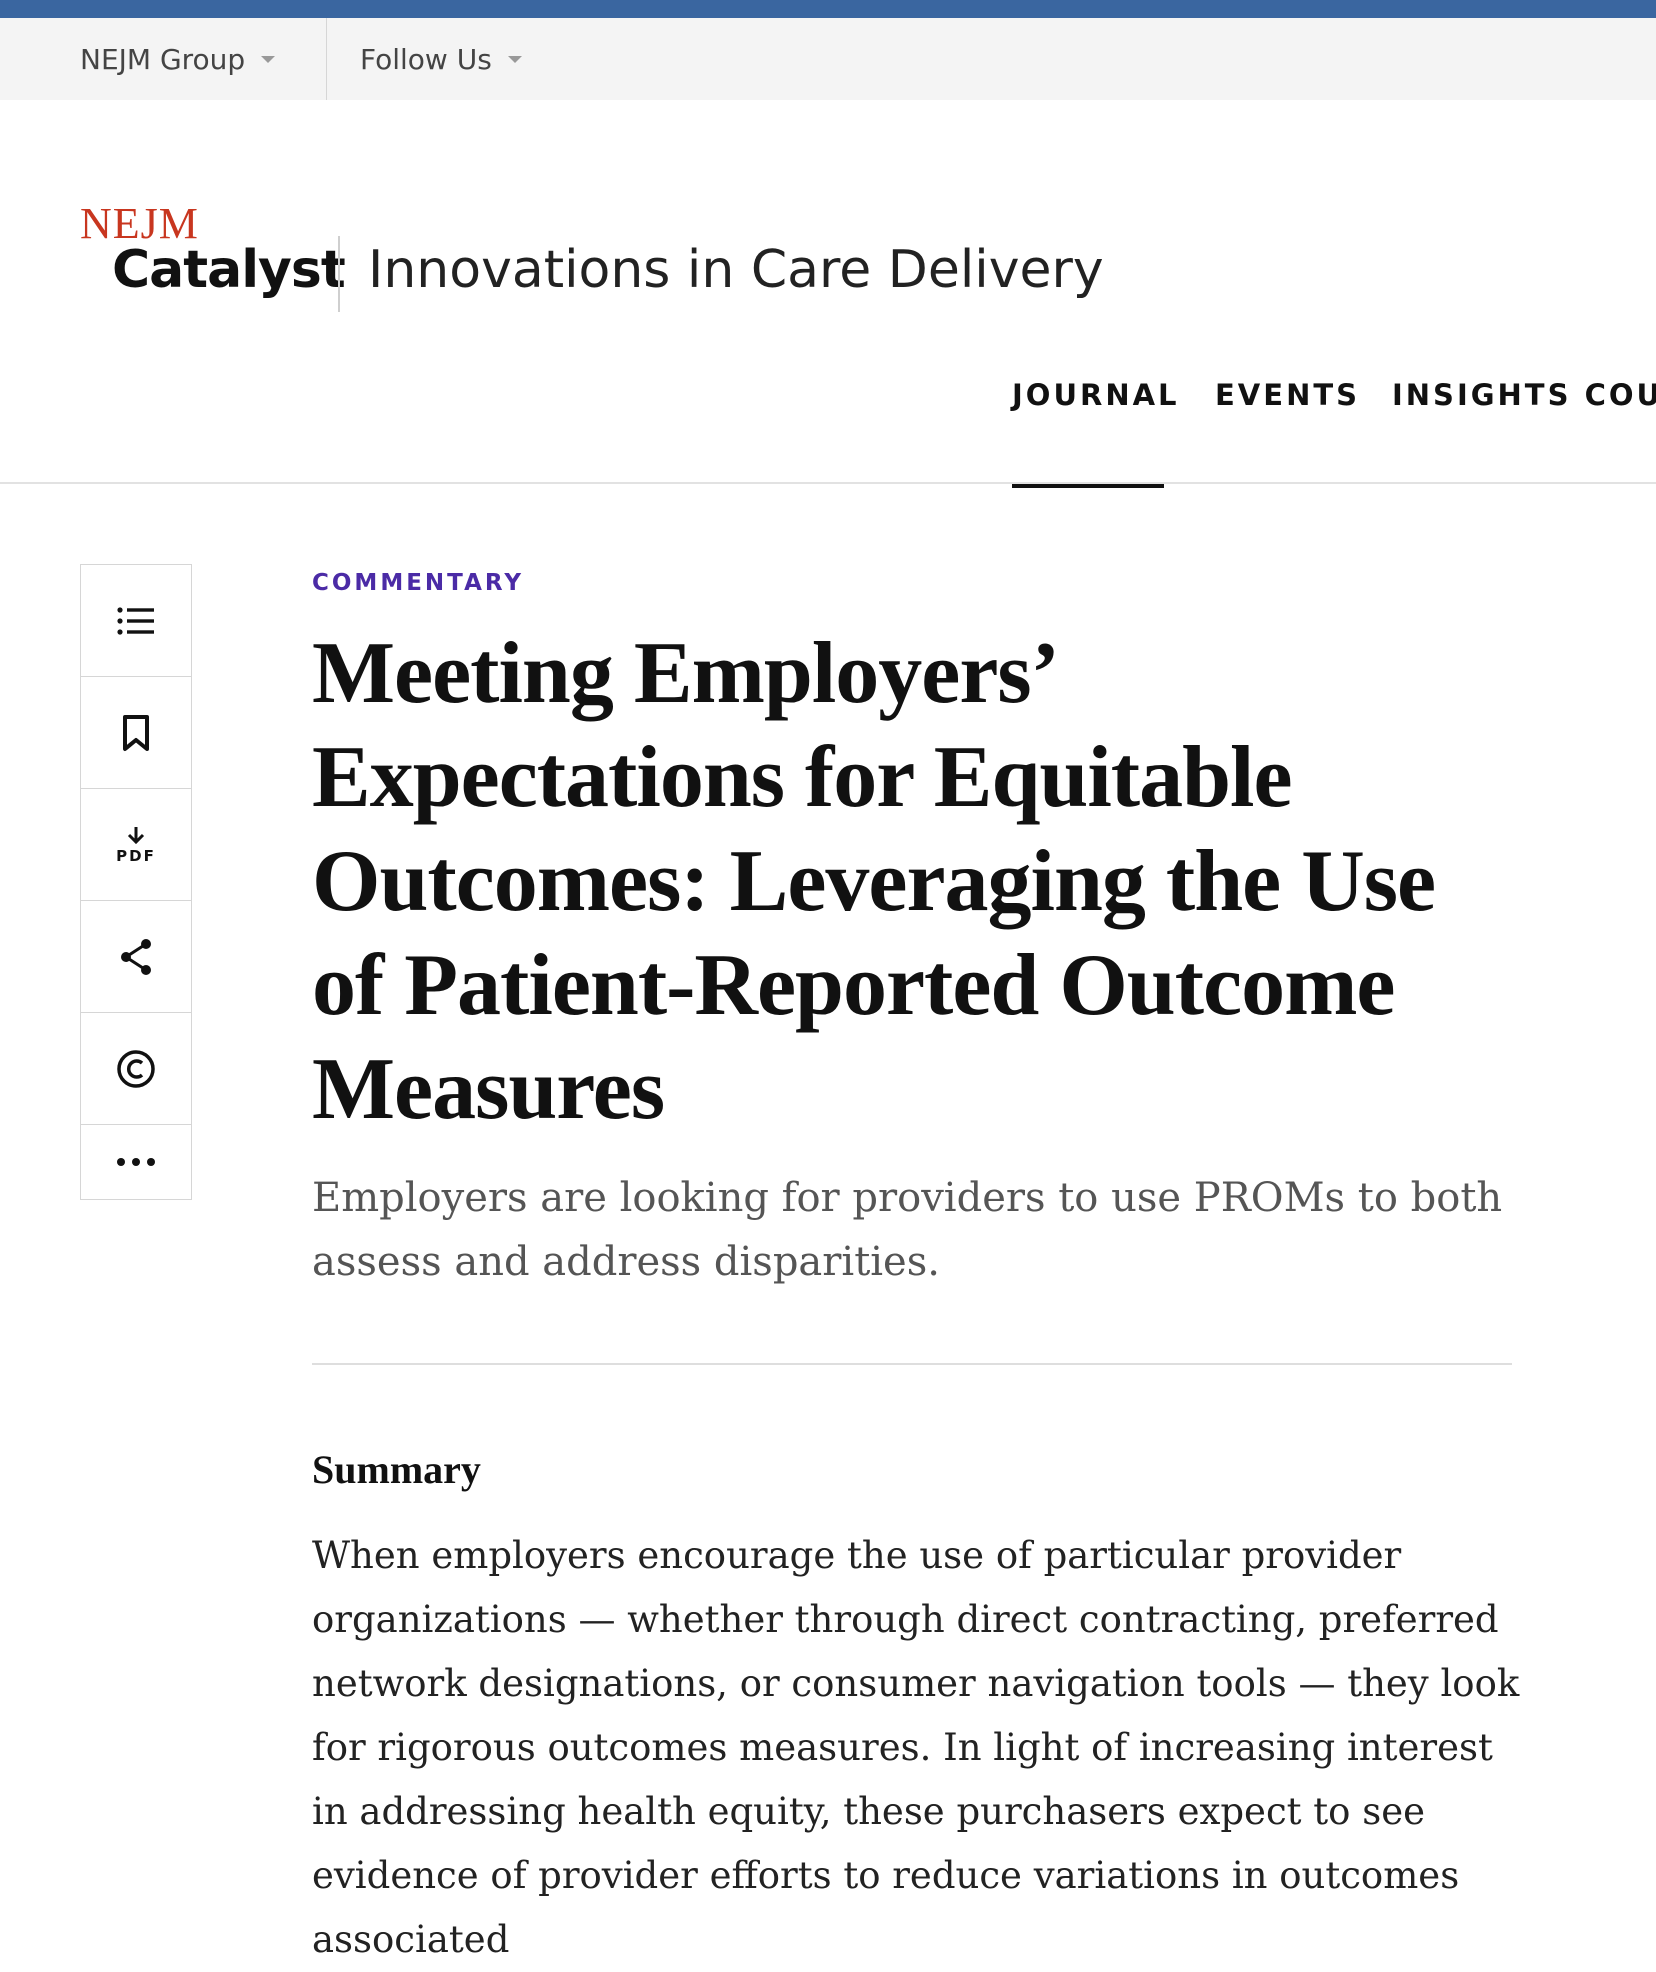 The image size is (1656, 1972). What do you see at coordinates (1088, 486) in the screenshot?
I see `nav-active-indicator` at bounding box center [1088, 486].